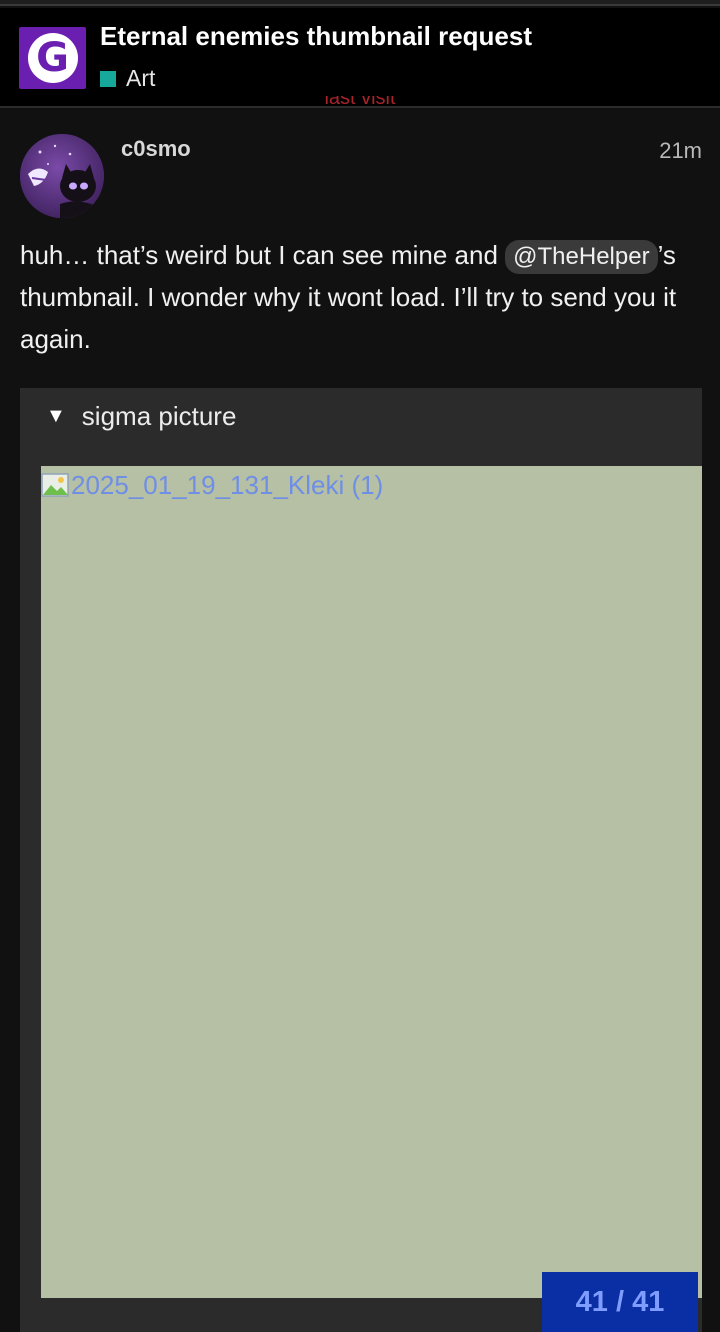  Describe the element at coordinates (360, 3) in the screenshot. I see `top-bar` at that location.